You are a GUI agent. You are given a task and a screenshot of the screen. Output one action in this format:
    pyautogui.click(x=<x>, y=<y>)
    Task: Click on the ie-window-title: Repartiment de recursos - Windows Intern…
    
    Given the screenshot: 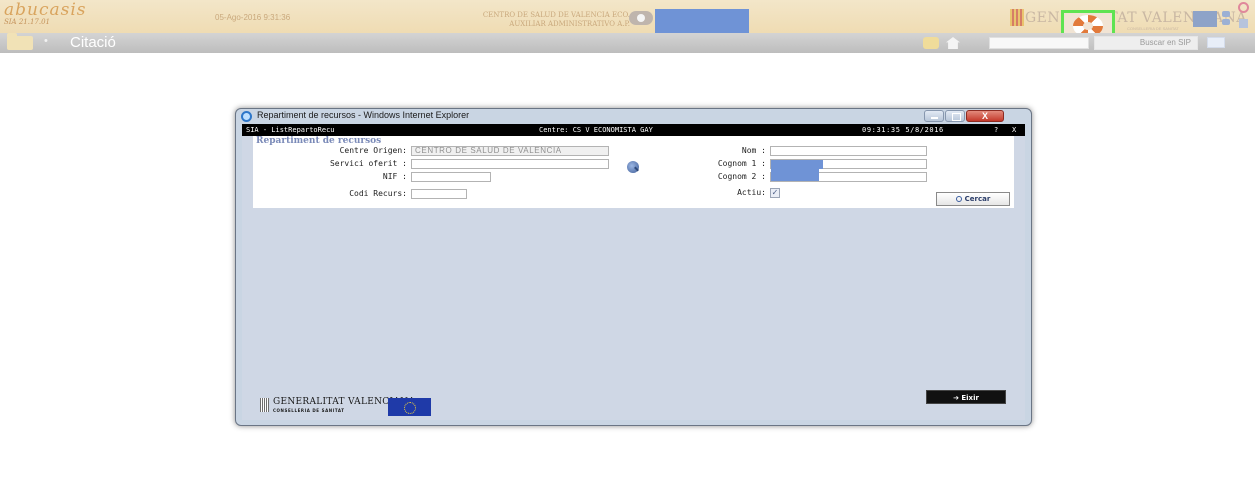 What is the action you would take?
    pyautogui.click(x=363, y=115)
    